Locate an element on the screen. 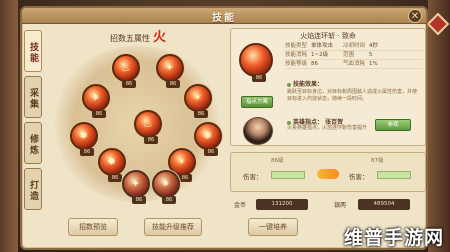 The image size is (450, 252). tab-gather: 采集 is located at coordinates (33, 97).